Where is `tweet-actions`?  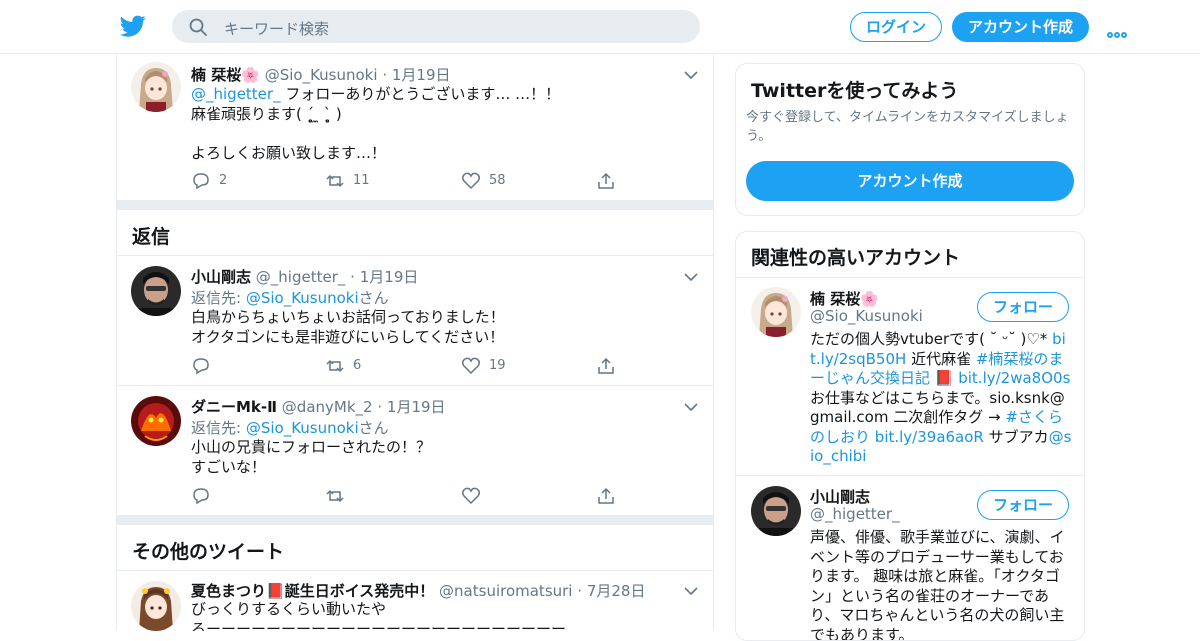
tweet-actions is located at coordinates (411, 496).